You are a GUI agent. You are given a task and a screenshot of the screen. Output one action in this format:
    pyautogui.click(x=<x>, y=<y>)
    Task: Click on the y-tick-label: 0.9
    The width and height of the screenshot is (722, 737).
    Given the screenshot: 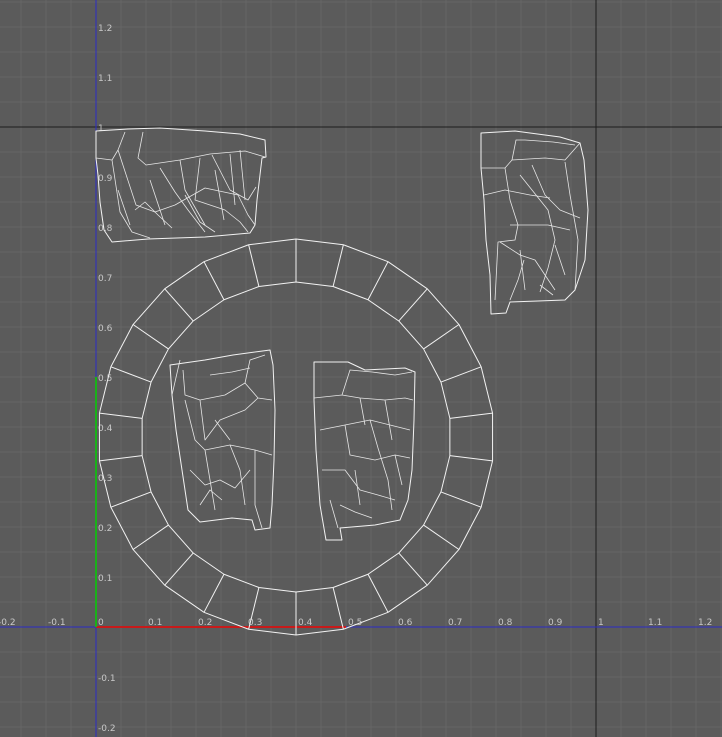 What is the action you would take?
    pyautogui.click(x=105, y=179)
    